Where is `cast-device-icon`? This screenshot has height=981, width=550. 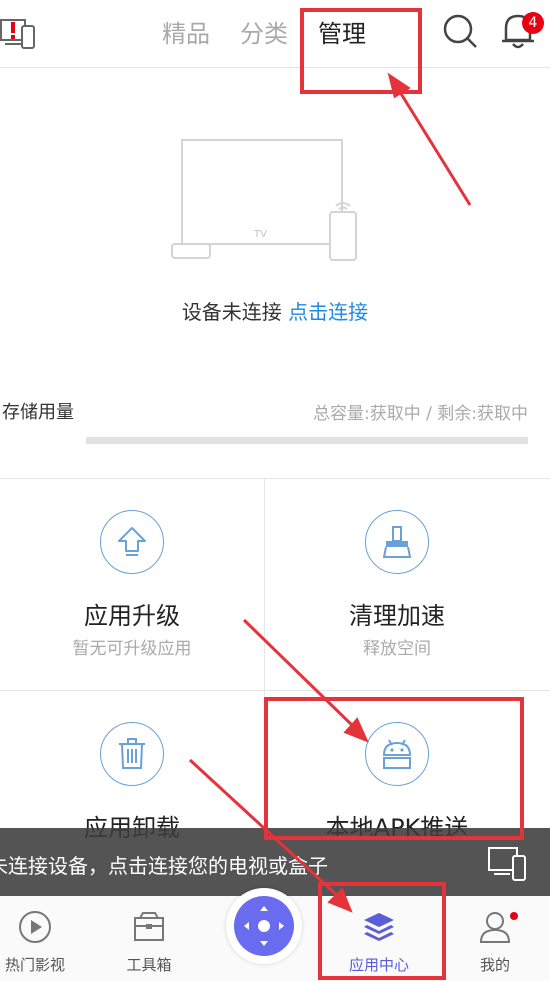
cast-device-icon is located at coordinates (507, 864).